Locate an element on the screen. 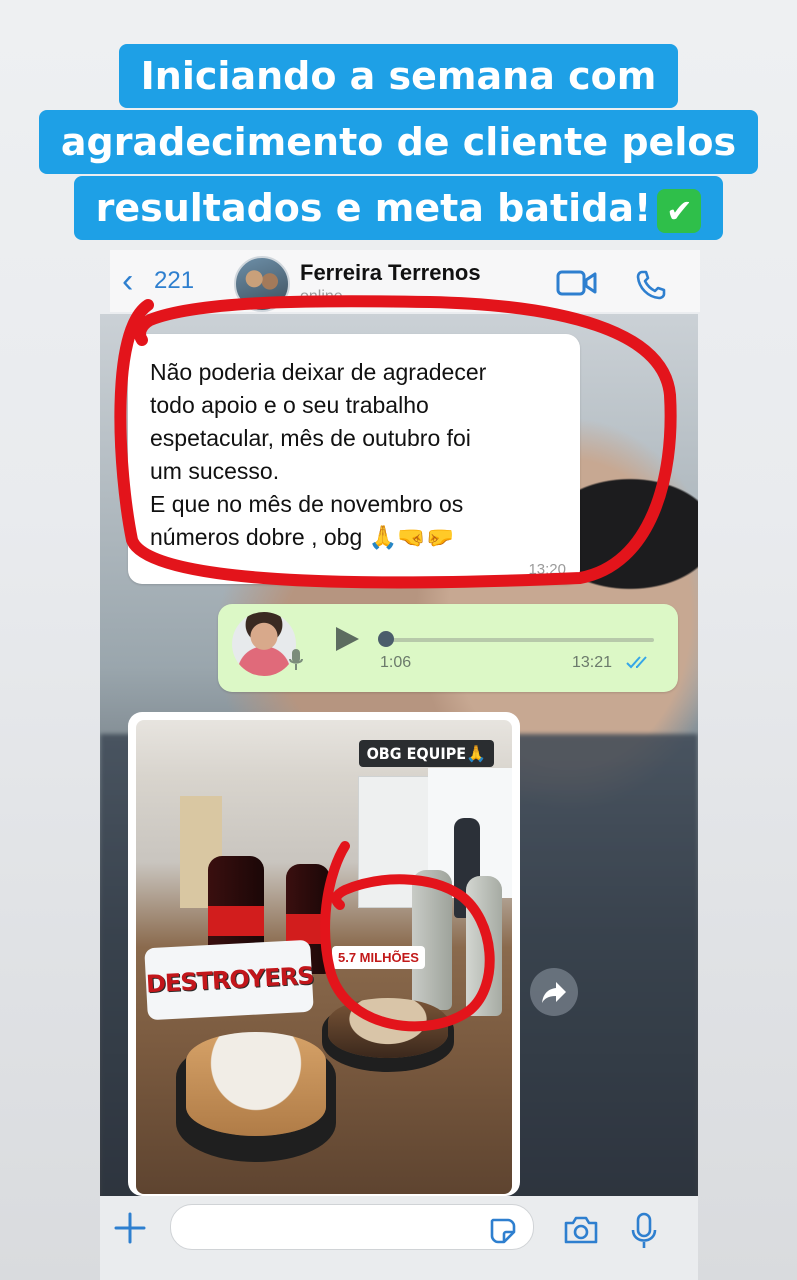 This screenshot has height=1280, width=797. message-input is located at coordinates (352, 1227).